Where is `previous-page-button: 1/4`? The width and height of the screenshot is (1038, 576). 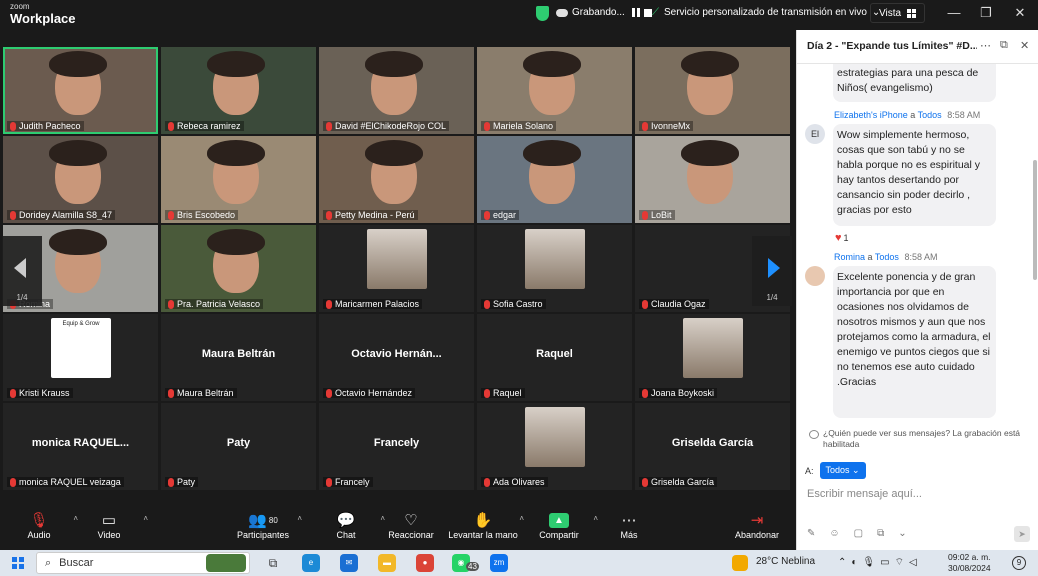 previous-page-button: 1/4 is located at coordinates (22, 271).